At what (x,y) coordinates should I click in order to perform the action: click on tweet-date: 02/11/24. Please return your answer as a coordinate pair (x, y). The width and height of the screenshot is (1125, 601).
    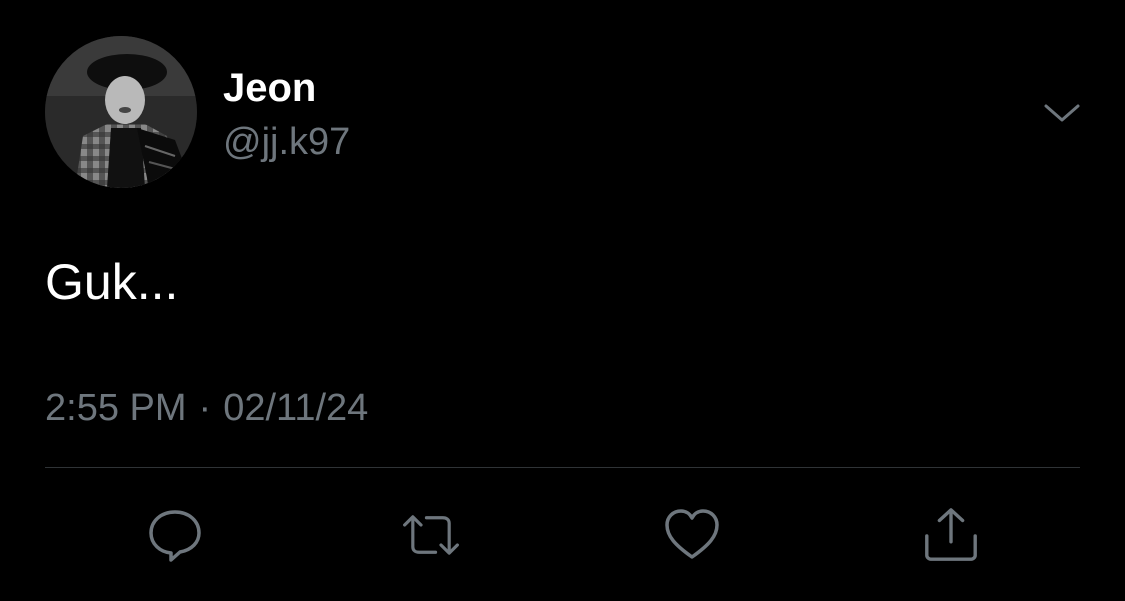
    Looking at the image, I should click on (296, 408).